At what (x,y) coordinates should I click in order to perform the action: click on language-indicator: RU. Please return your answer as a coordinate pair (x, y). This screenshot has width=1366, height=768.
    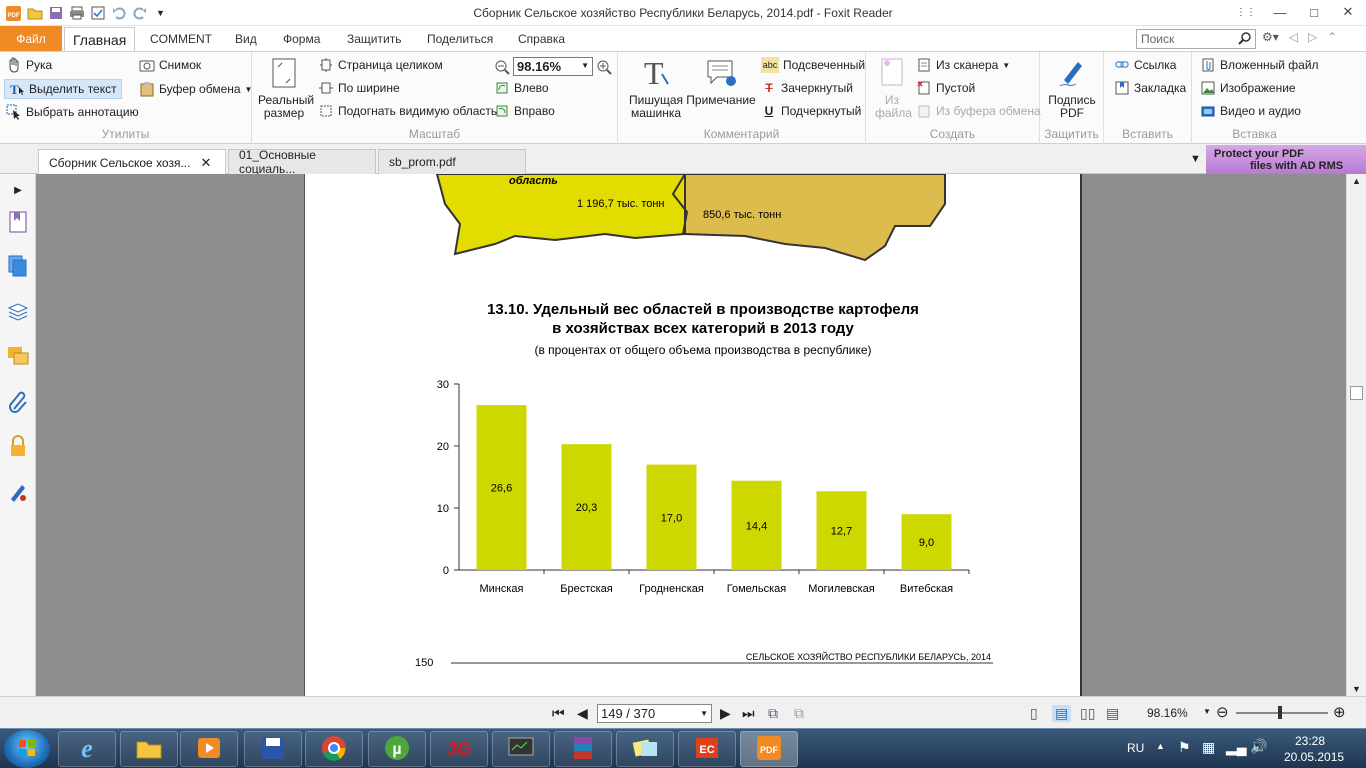
    Looking at the image, I should click on (1135, 748).